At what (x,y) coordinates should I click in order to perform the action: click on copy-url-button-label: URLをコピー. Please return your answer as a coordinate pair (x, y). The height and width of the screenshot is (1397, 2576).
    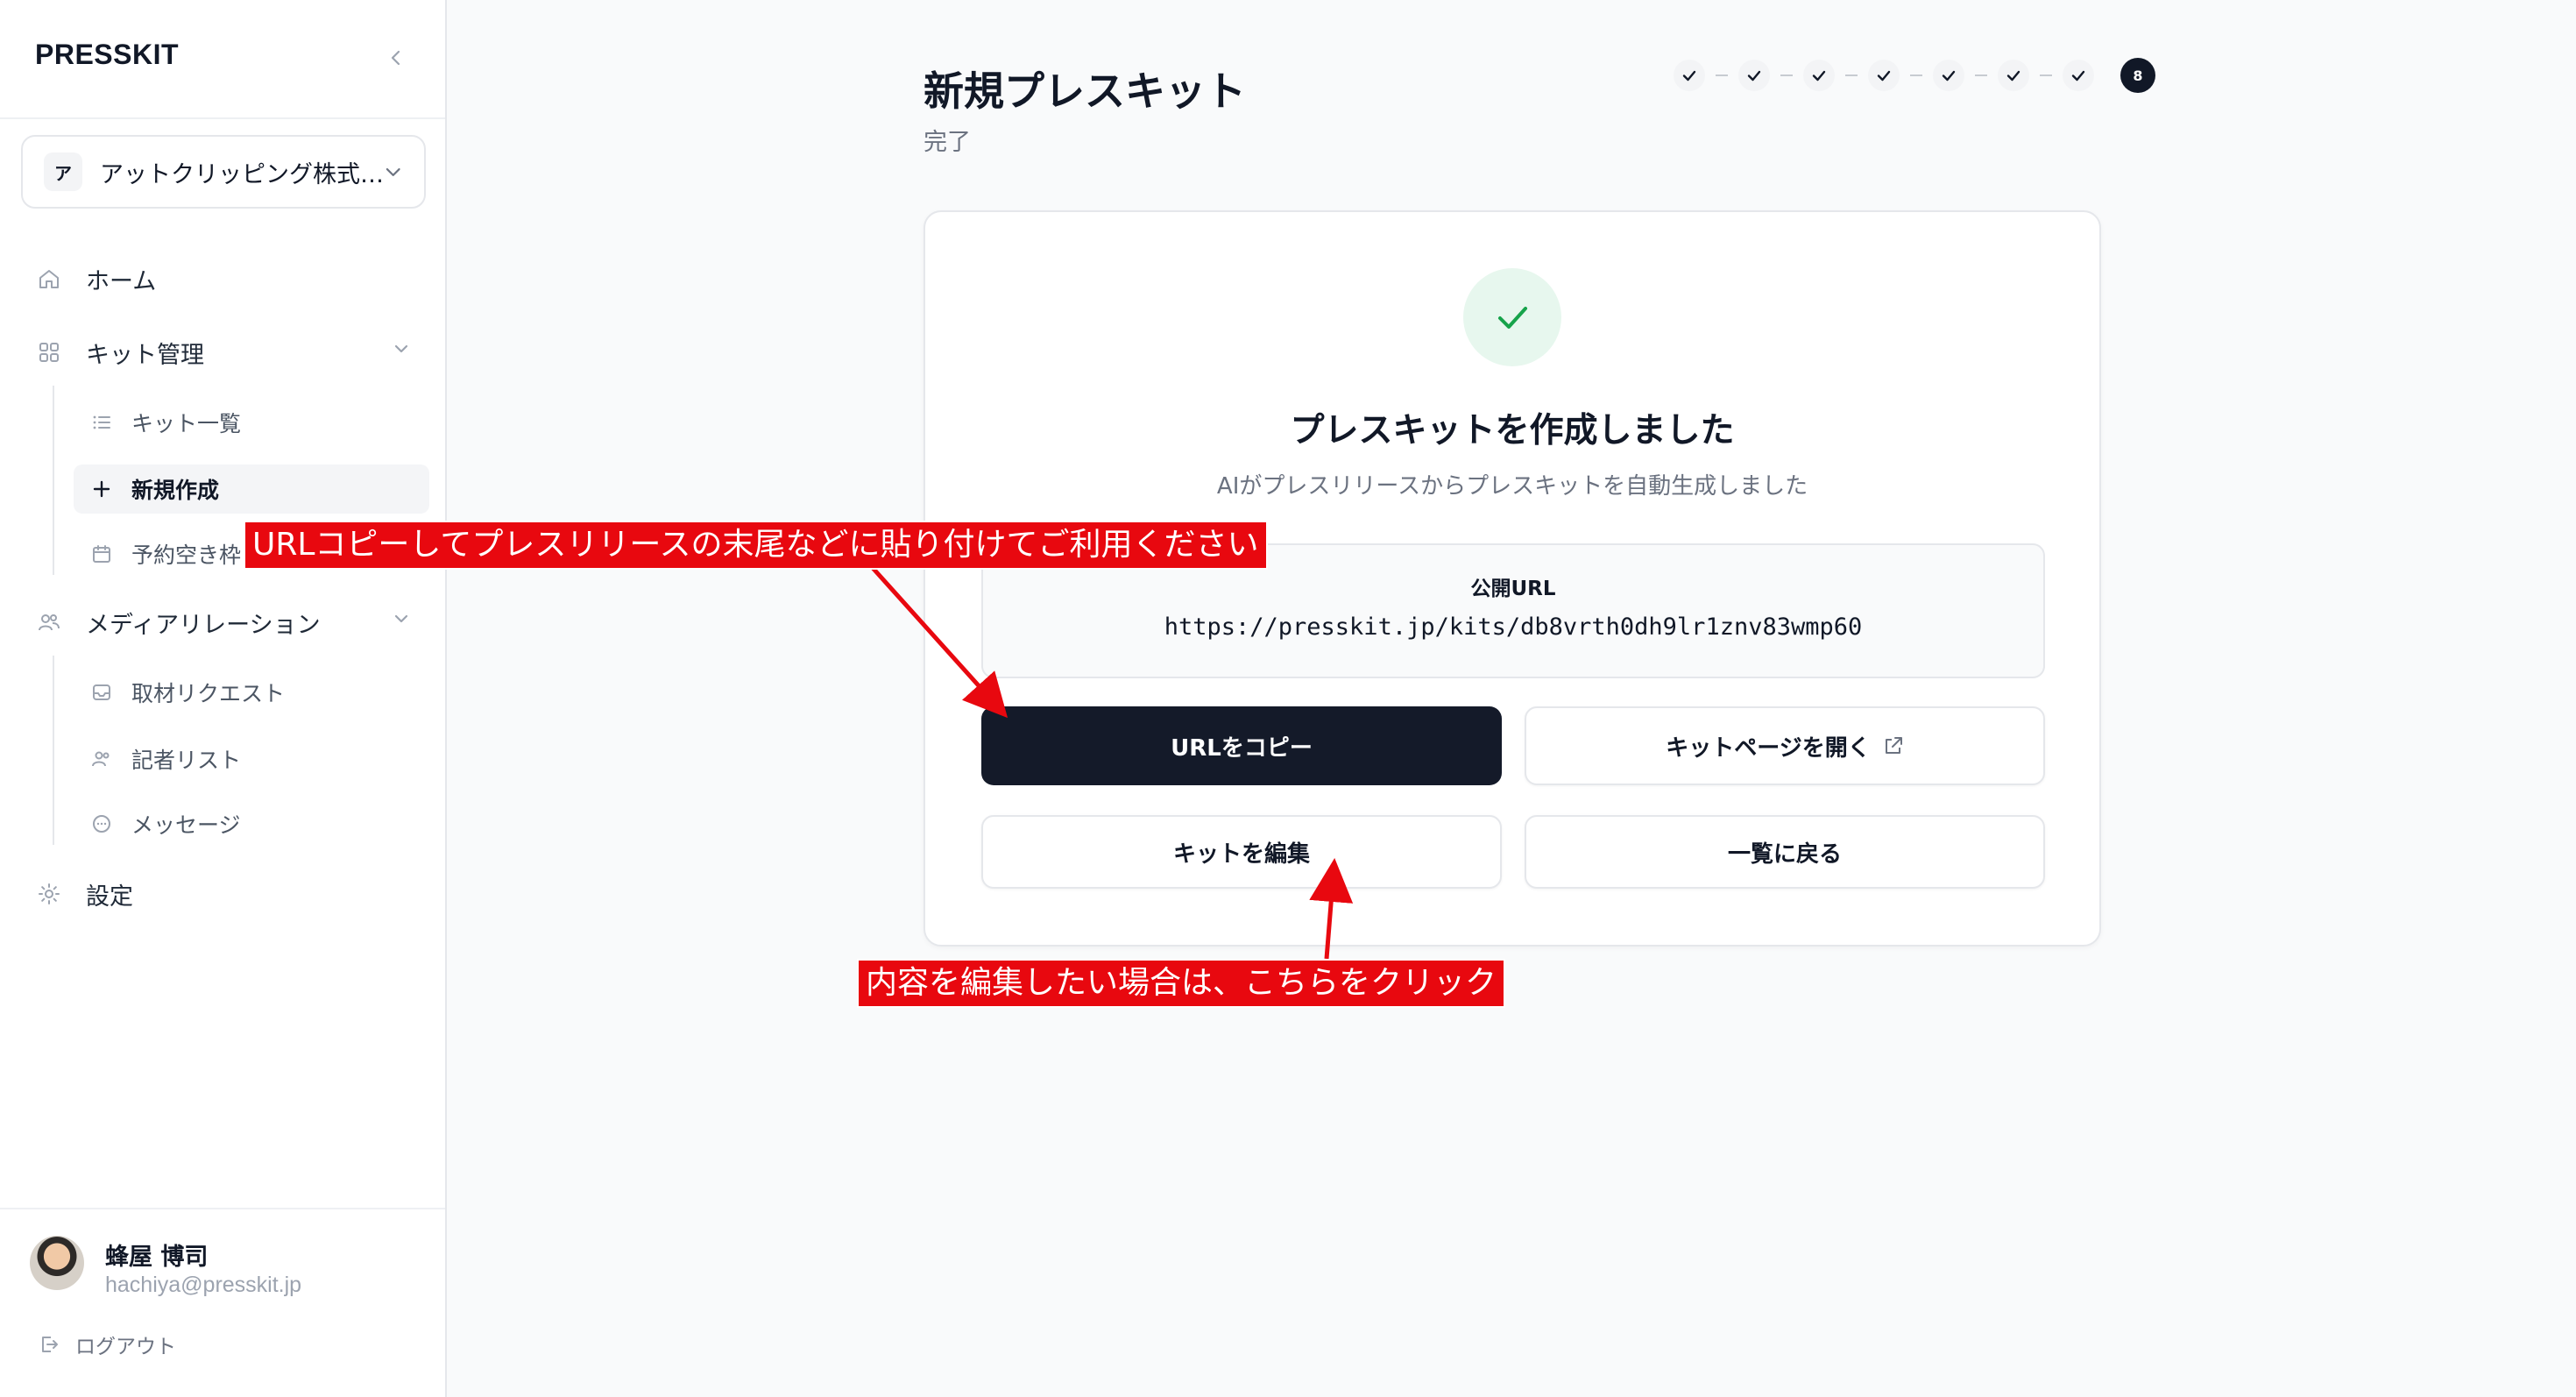
    Looking at the image, I should click on (1242, 748).